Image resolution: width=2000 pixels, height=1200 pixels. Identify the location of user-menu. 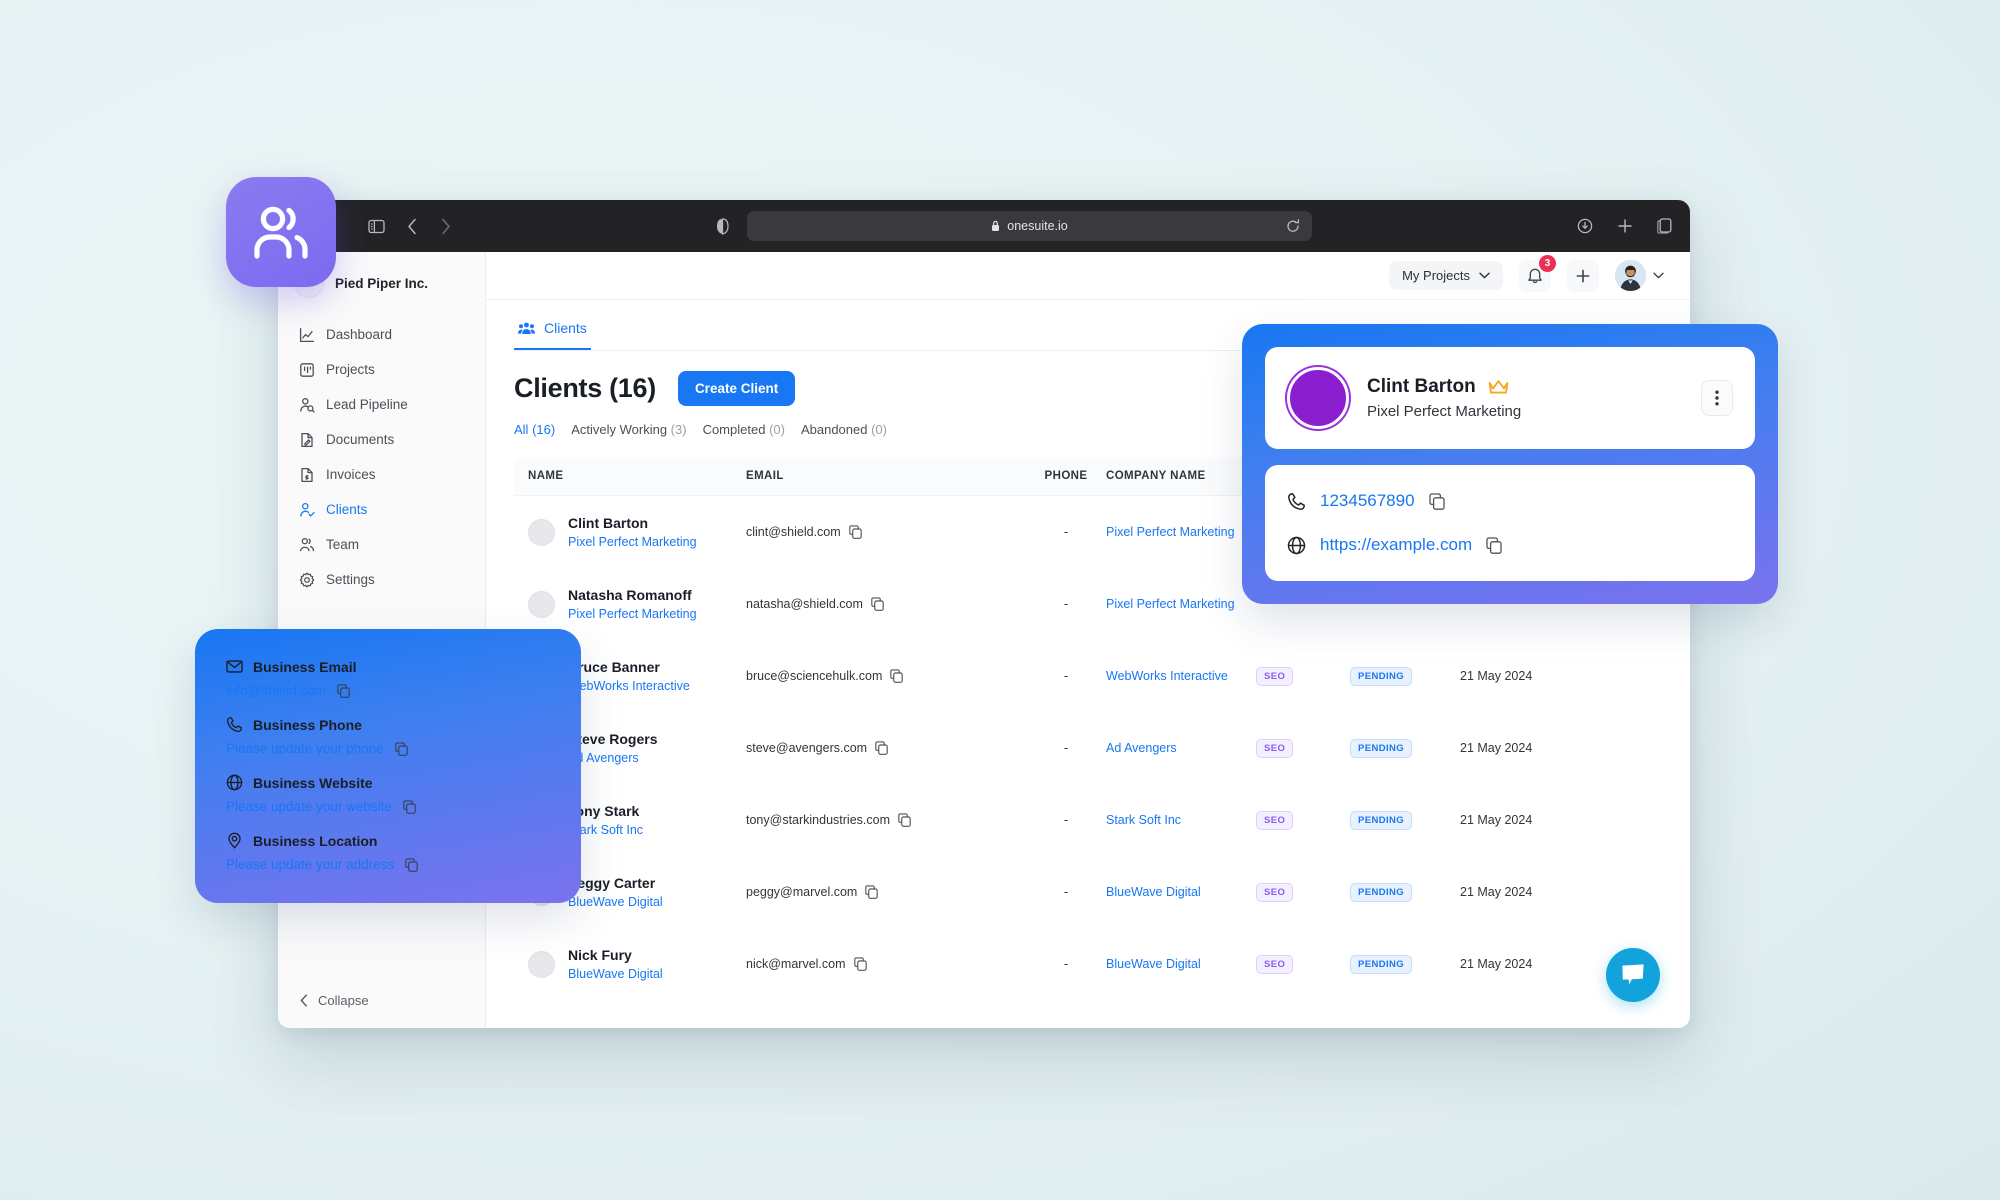
(1639, 275).